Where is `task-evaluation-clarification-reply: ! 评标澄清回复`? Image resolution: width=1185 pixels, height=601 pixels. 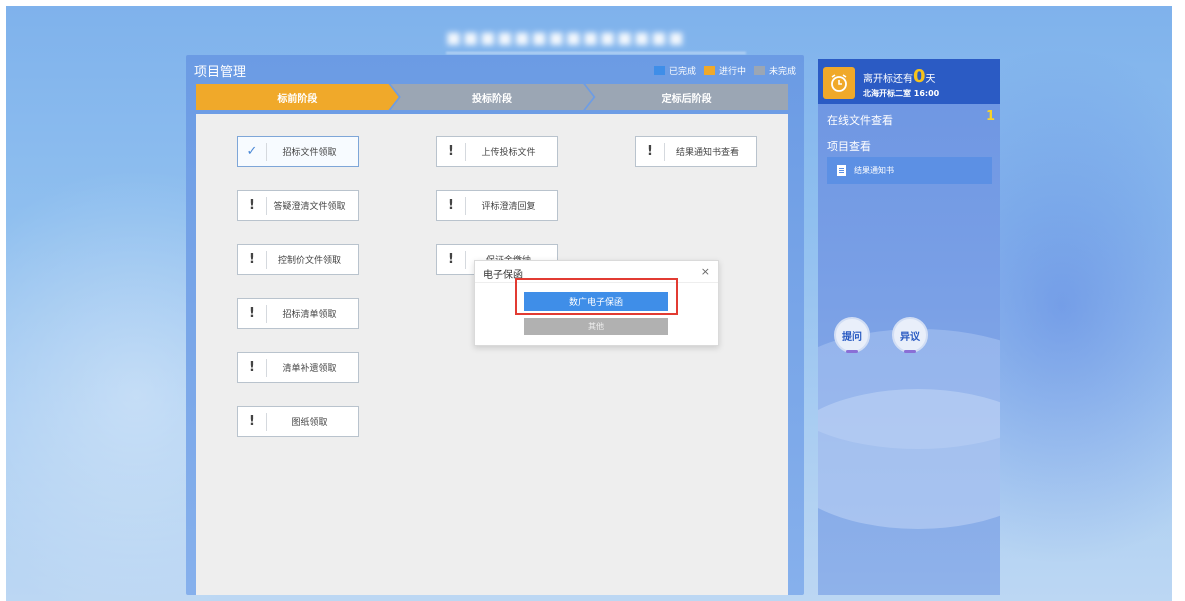 task-evaluation-clarification-reply: ! 评标澄清回复 is located at coordinates (497, 205).